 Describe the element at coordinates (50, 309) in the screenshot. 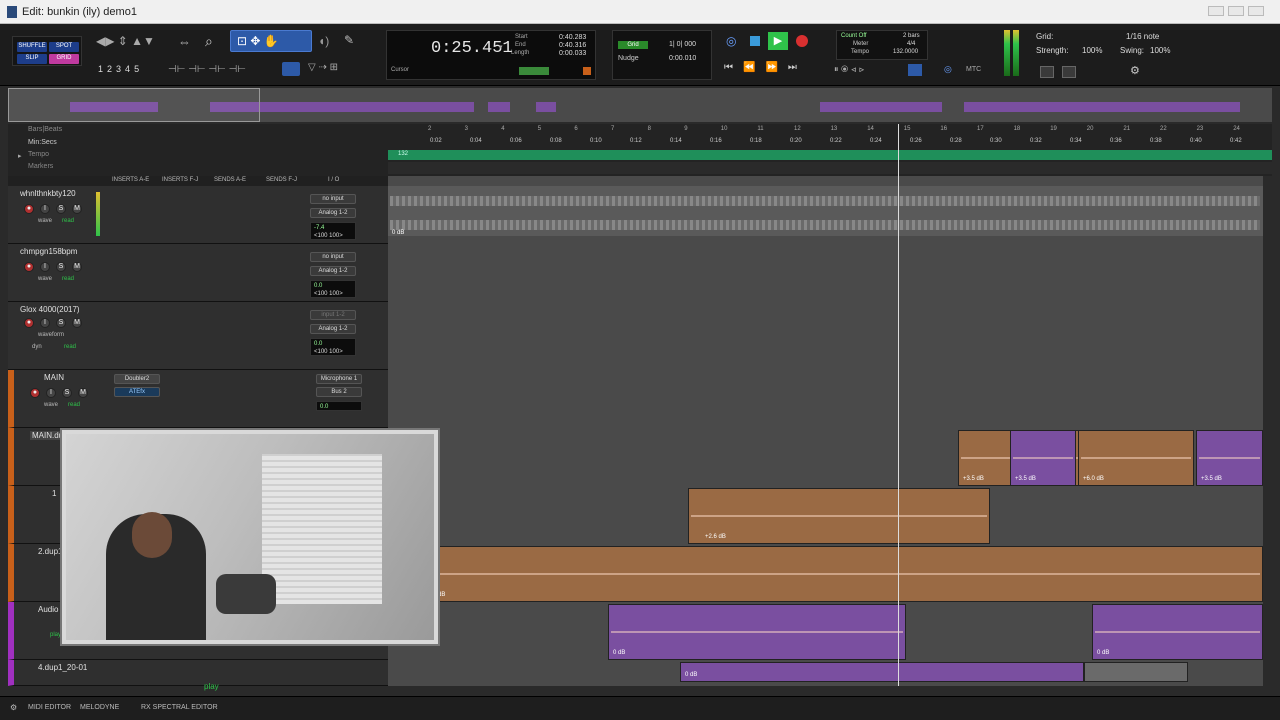

I see `track-name: Glox 4000(2017)` at that location.